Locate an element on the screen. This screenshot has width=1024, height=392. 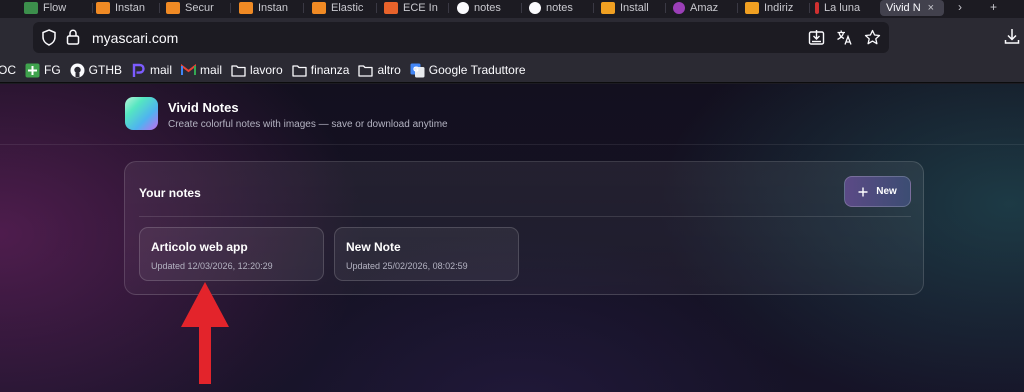
bookmark-item: G Google Traduttore is located at coordinates (468, 70).